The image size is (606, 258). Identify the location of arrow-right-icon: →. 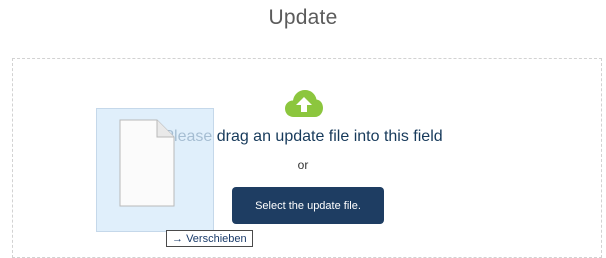
(177, 239).